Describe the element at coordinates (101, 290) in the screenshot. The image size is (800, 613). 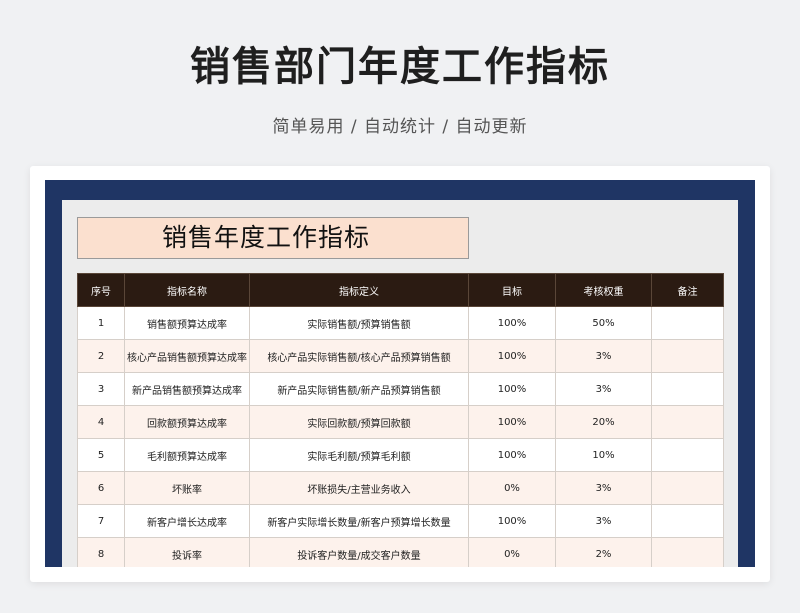
I see `column-header-no: 序号` at that location.